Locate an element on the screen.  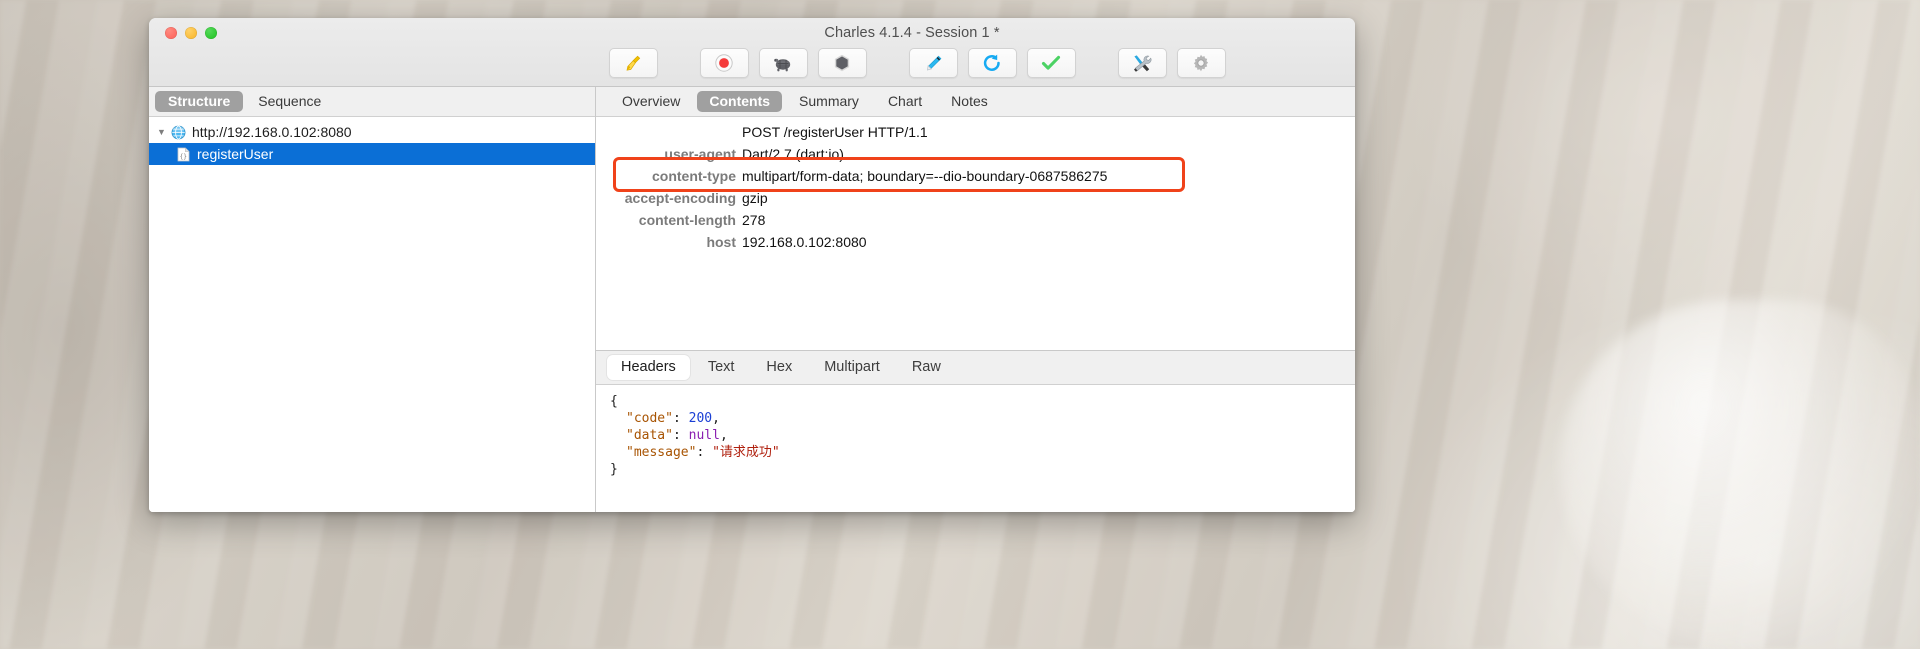
json-token: } is located at coordinates (614, 469).